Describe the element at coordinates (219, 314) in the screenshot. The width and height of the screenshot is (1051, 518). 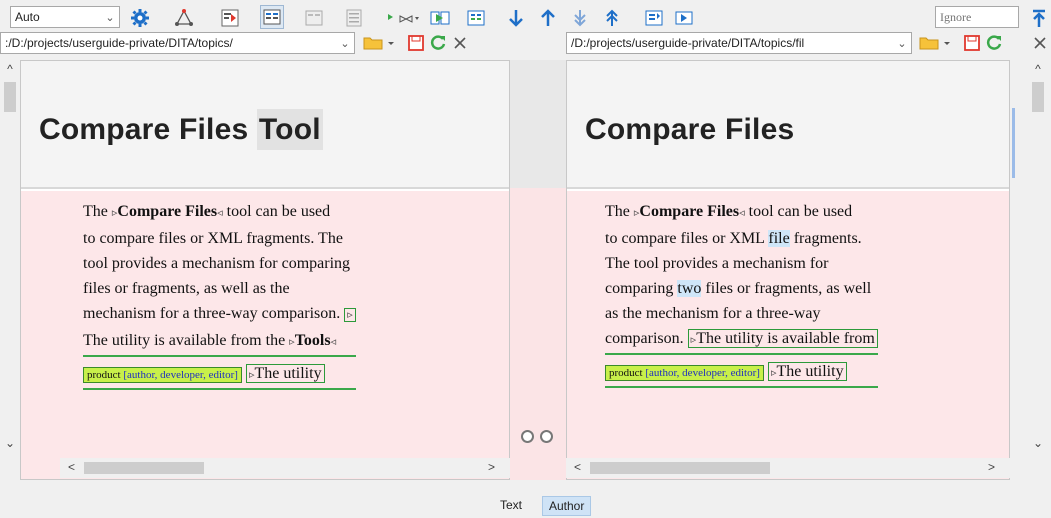
I see `line: mechanism for a three-way comparison. ▹` at that location.